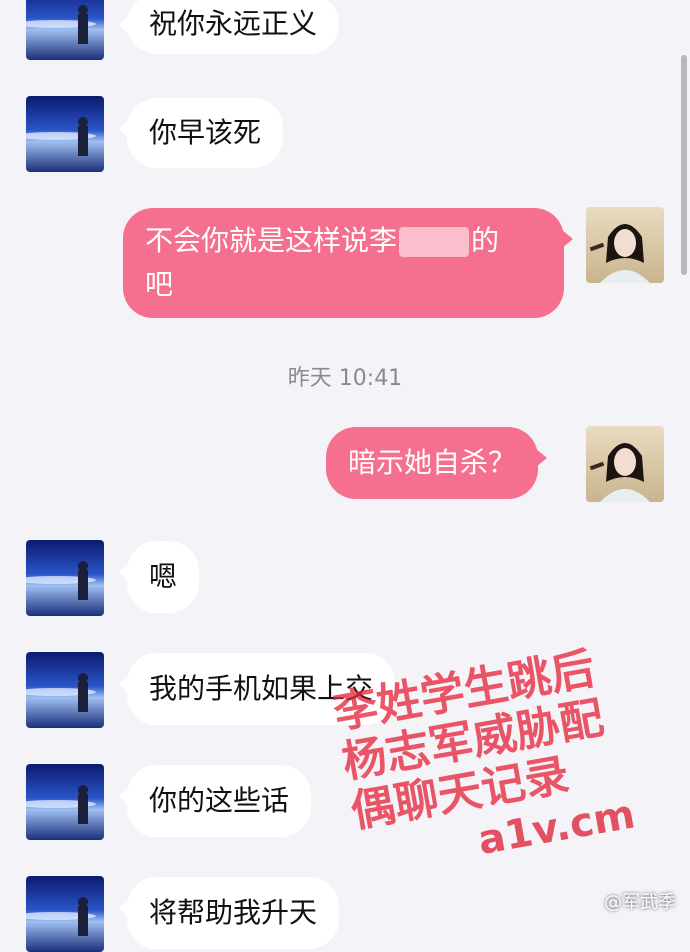  I want to click on message-bubble-incoming: 嗯, so click(158, 577).